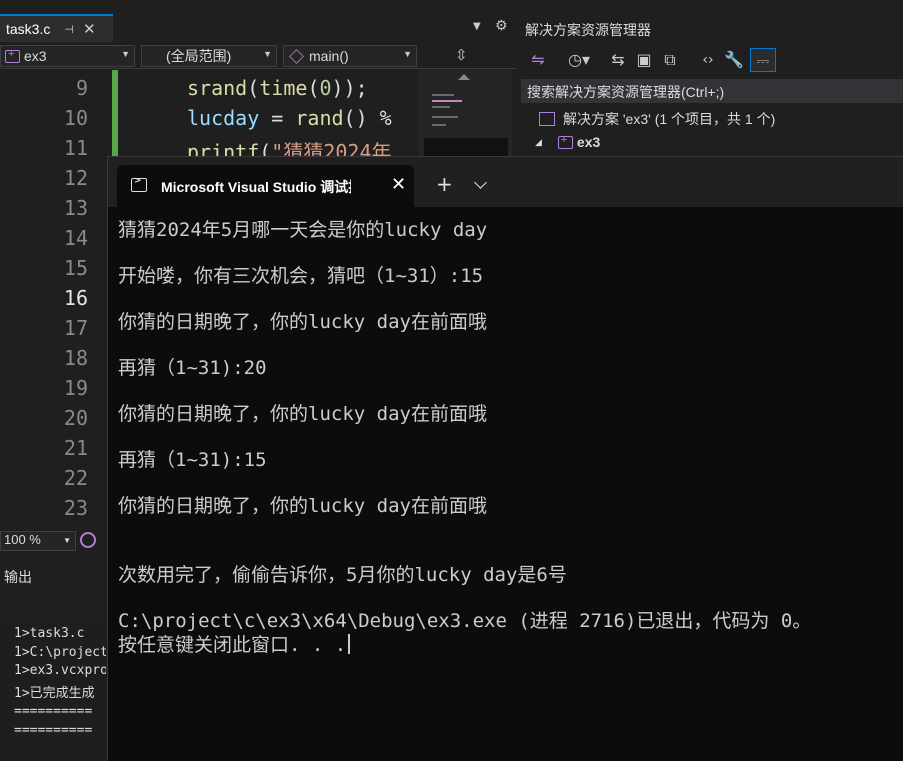 This screenshot has height=761, width=903. What do you see at coordinates (258, 28) in the screenshot?
I see `editor-tab-bar: task3.c ⊣ ✕ ▼ ⚙` at bounding box center [258, 28].